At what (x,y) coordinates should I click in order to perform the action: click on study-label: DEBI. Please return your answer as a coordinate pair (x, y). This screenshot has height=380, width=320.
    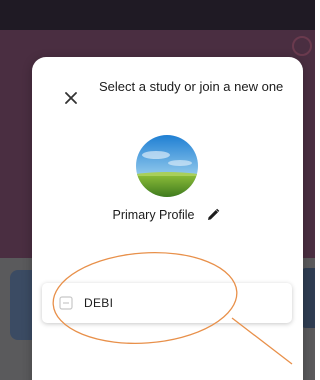
    Looking at the image, I should click on (99, 303).